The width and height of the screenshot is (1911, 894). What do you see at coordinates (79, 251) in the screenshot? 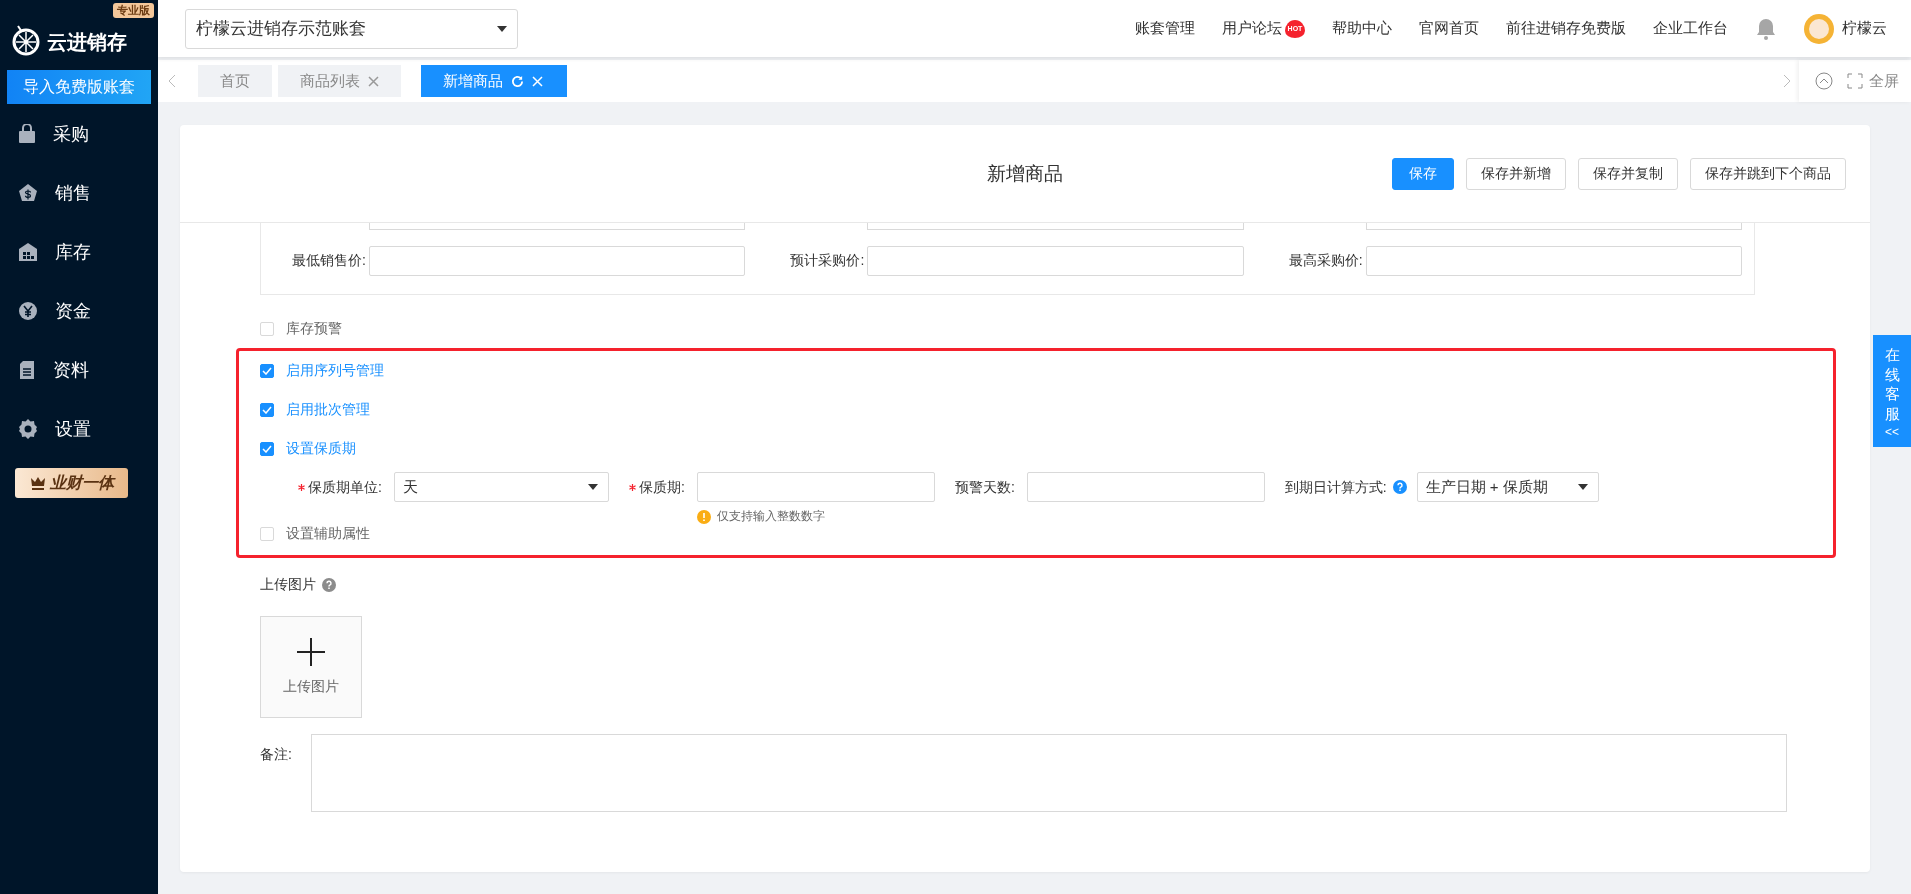
I see `sidebar-item: 库存` at bounding box center [79, 251].